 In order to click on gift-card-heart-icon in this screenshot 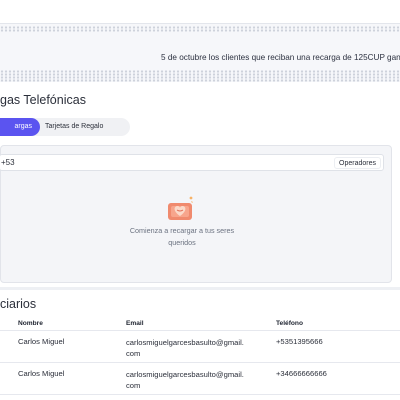, I will do `click(180, 208)`.